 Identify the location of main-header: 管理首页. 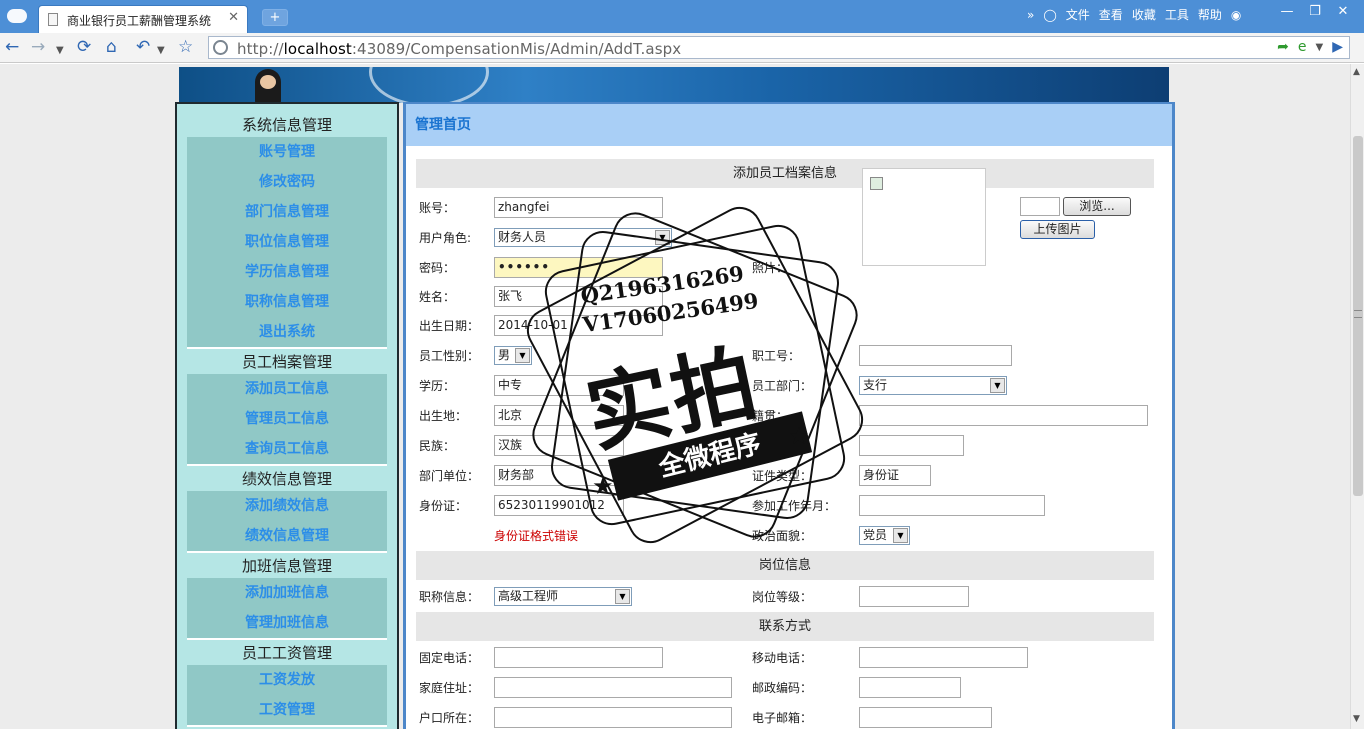
(789, 125).